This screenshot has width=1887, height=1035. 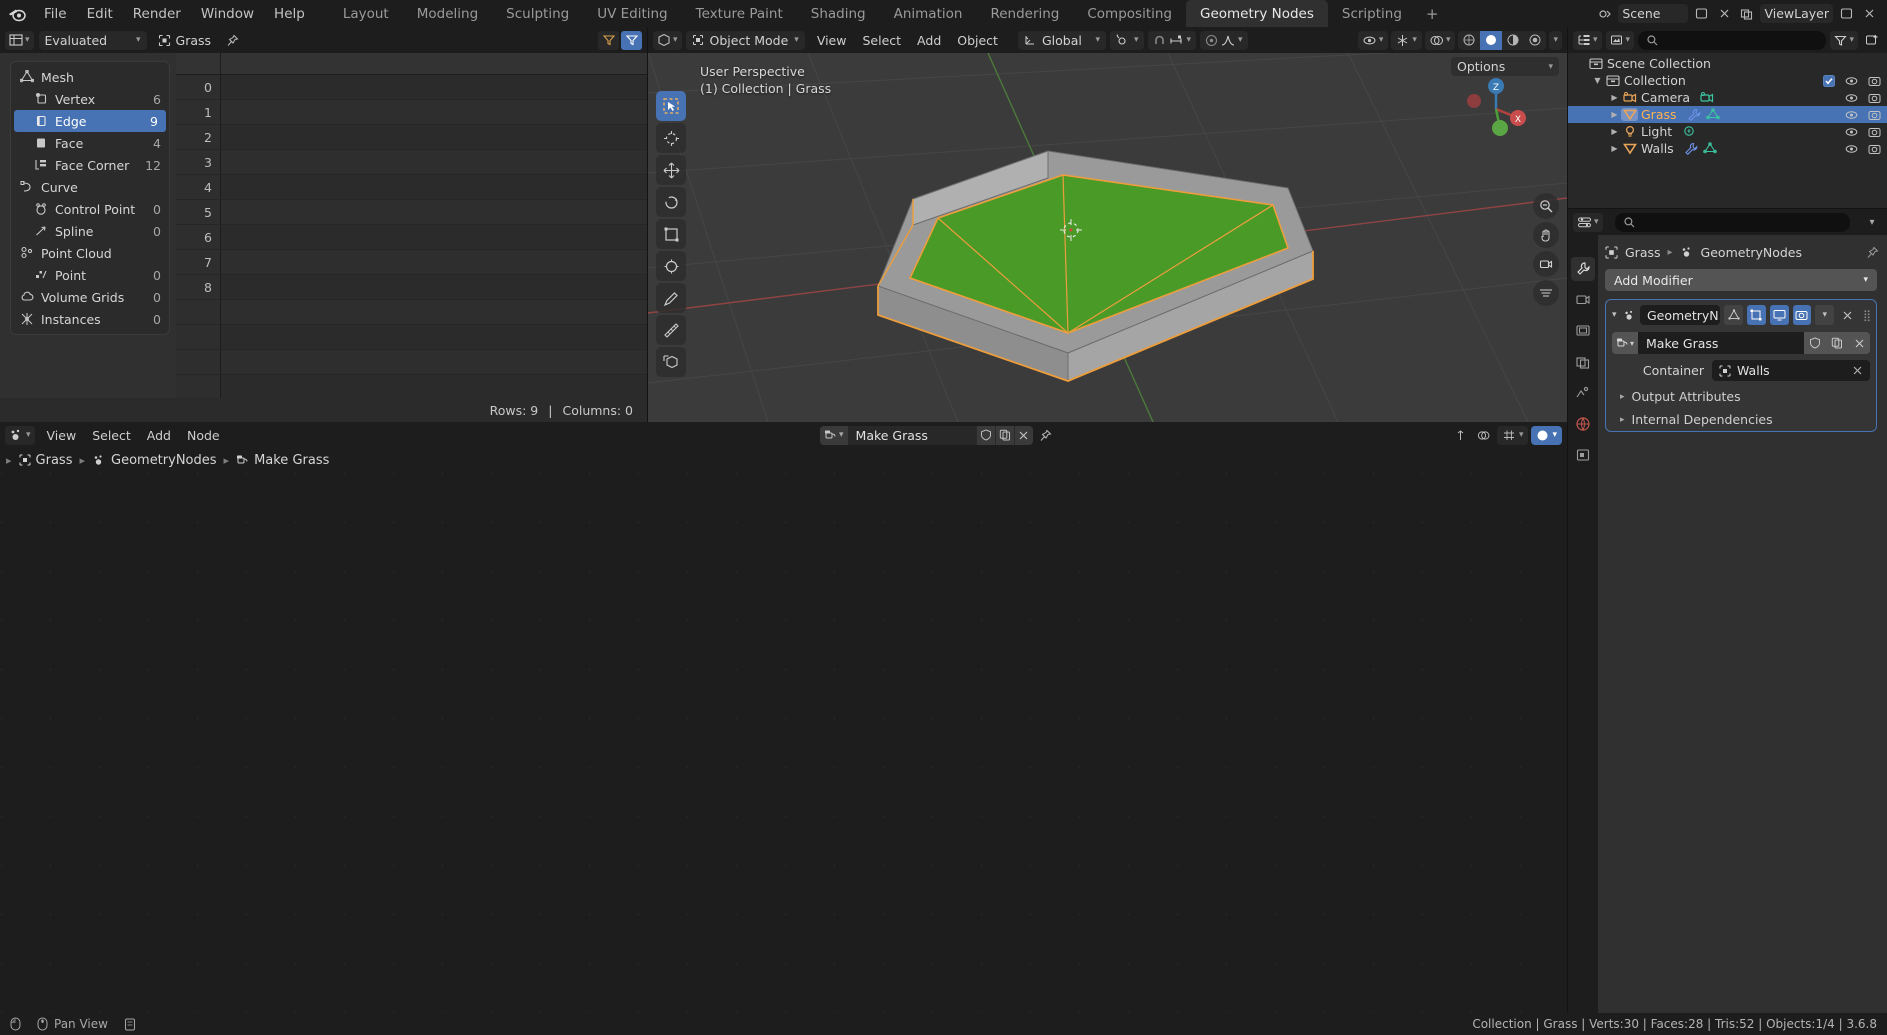 I want to click on zoom-icon, so click(x=1546, y=206).